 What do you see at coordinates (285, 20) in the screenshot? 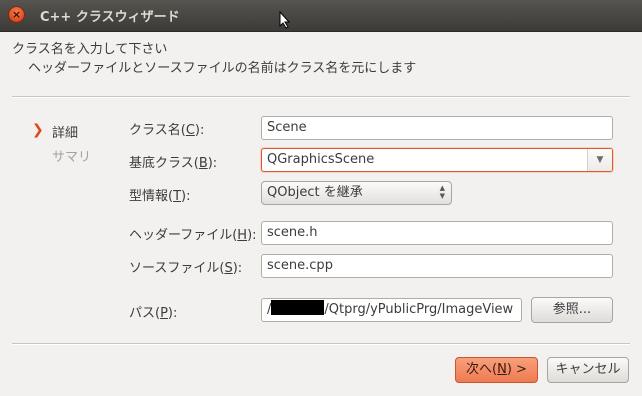
I see `mouse-pointer-icon` at bounding box center [285, 20].